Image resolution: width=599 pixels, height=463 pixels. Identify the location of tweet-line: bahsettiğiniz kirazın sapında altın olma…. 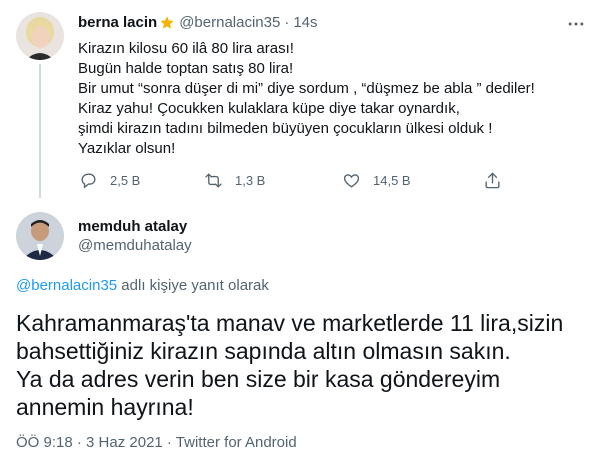
(263, 351).